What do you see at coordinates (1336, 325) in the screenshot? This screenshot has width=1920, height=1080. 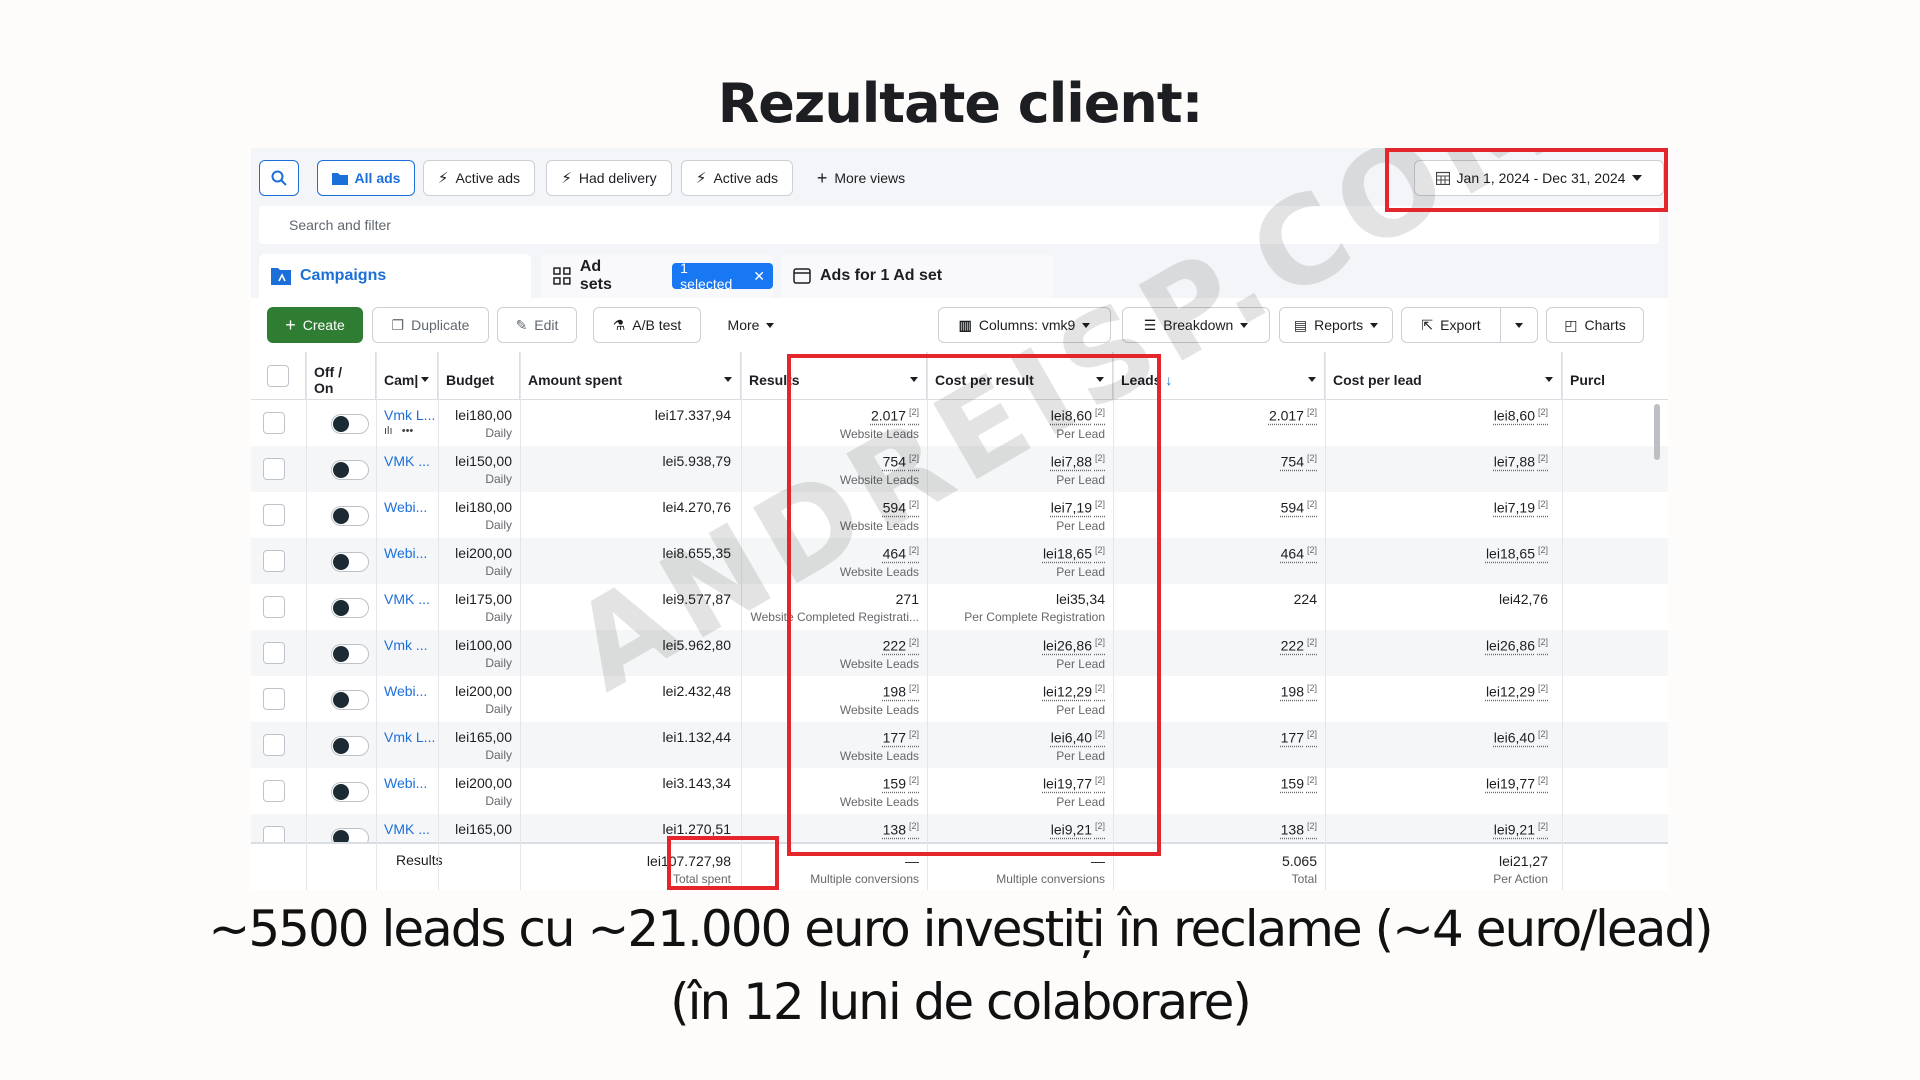 I see `reports-dropdown: ▤ Reports` at bounding box center [1336, 325].